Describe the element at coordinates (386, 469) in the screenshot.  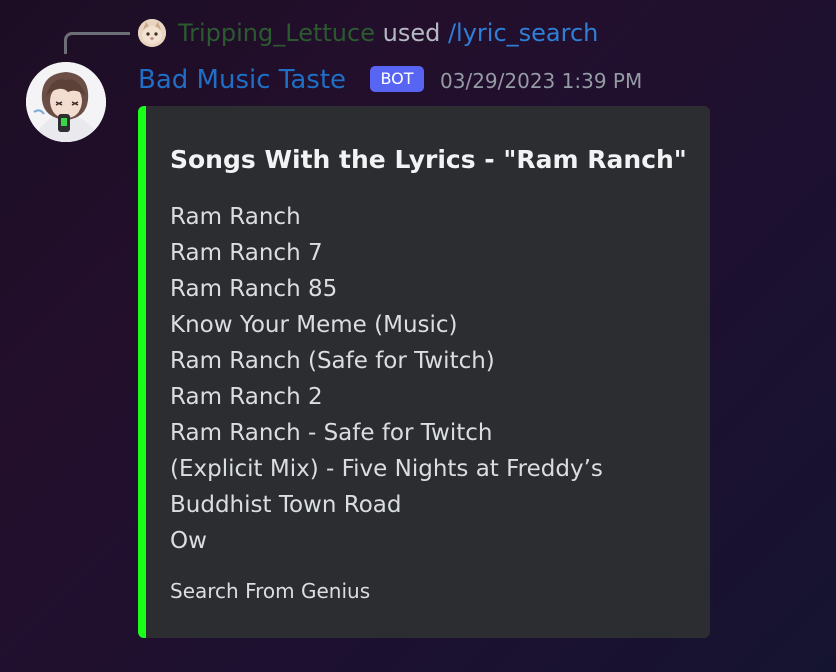
I see `list-item: (Explicit Mix) - Five Nights at Freddy’s` at that location.